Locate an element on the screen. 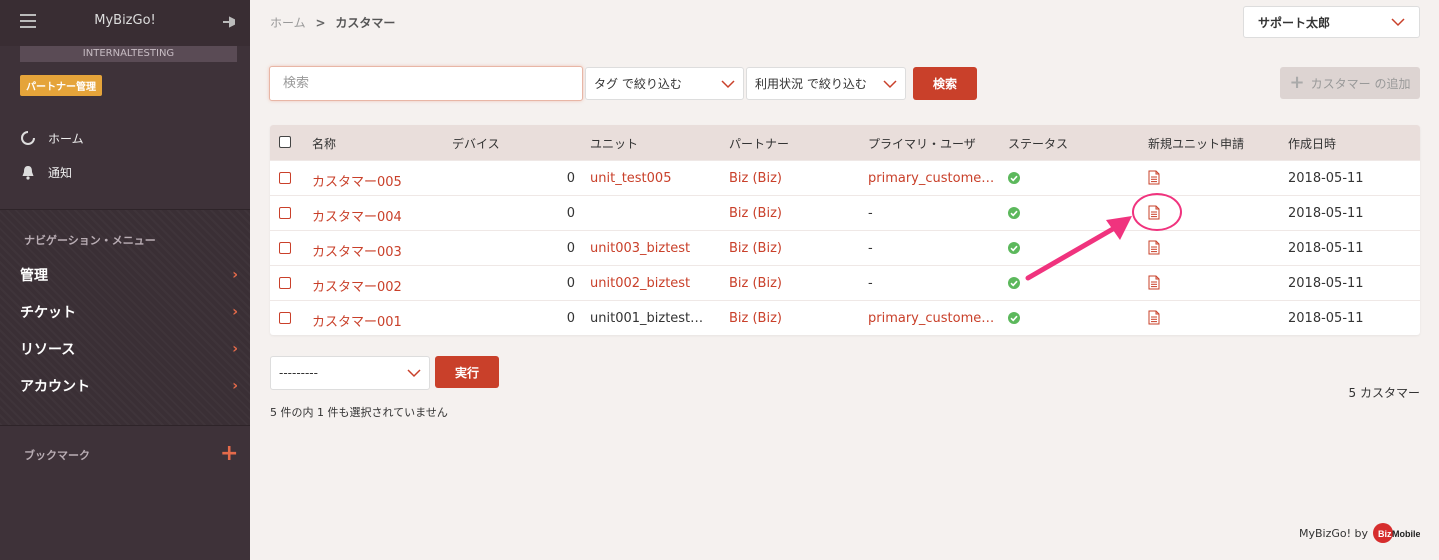 The image size is (1439, 560). nav-item-admin: 管理 › is located at coordinates (129, 275).